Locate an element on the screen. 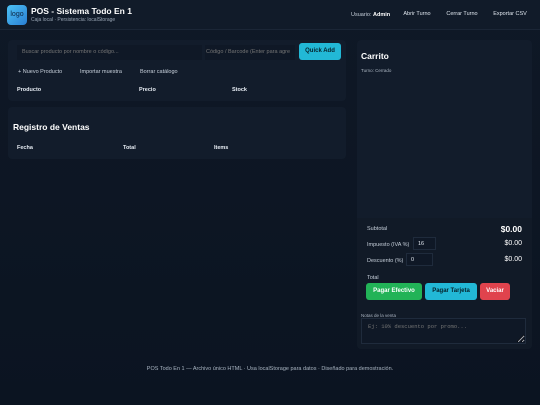 The image size is (540, 405). pay-cash-button: Pagar Efectivo is located at coordinates (394, 291).